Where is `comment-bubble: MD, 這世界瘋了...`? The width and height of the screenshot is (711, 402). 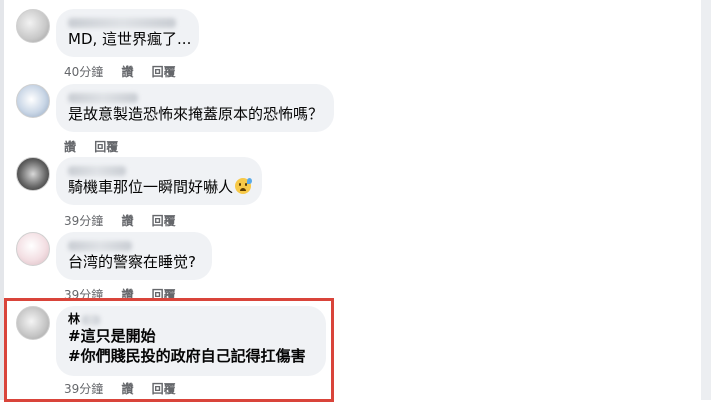
comment-bubble: MD, 這世界瘋了... is located at coordinates (127, 33).